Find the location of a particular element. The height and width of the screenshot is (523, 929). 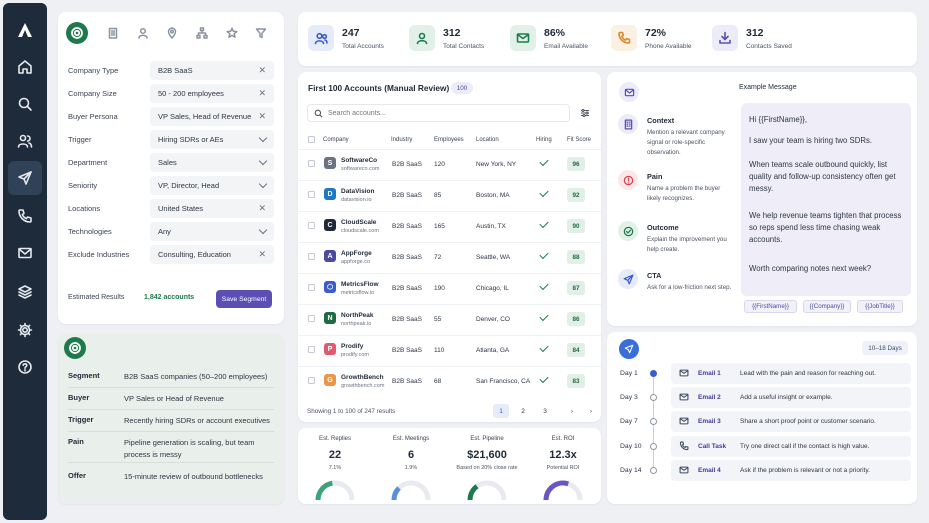

stat-value: 86% is located at coordinates (555, 32).